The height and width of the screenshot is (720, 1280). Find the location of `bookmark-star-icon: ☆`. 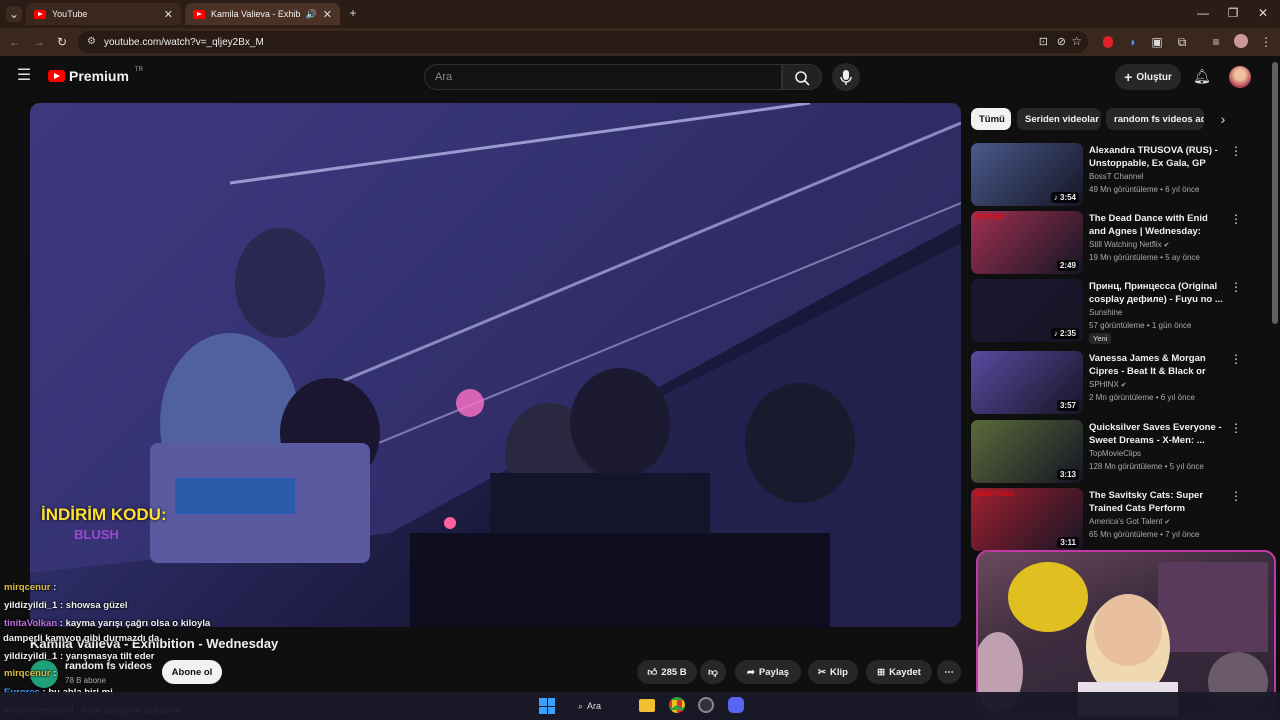

bookmark-star-icon: ☆ is located at coordinates (1076, 41).